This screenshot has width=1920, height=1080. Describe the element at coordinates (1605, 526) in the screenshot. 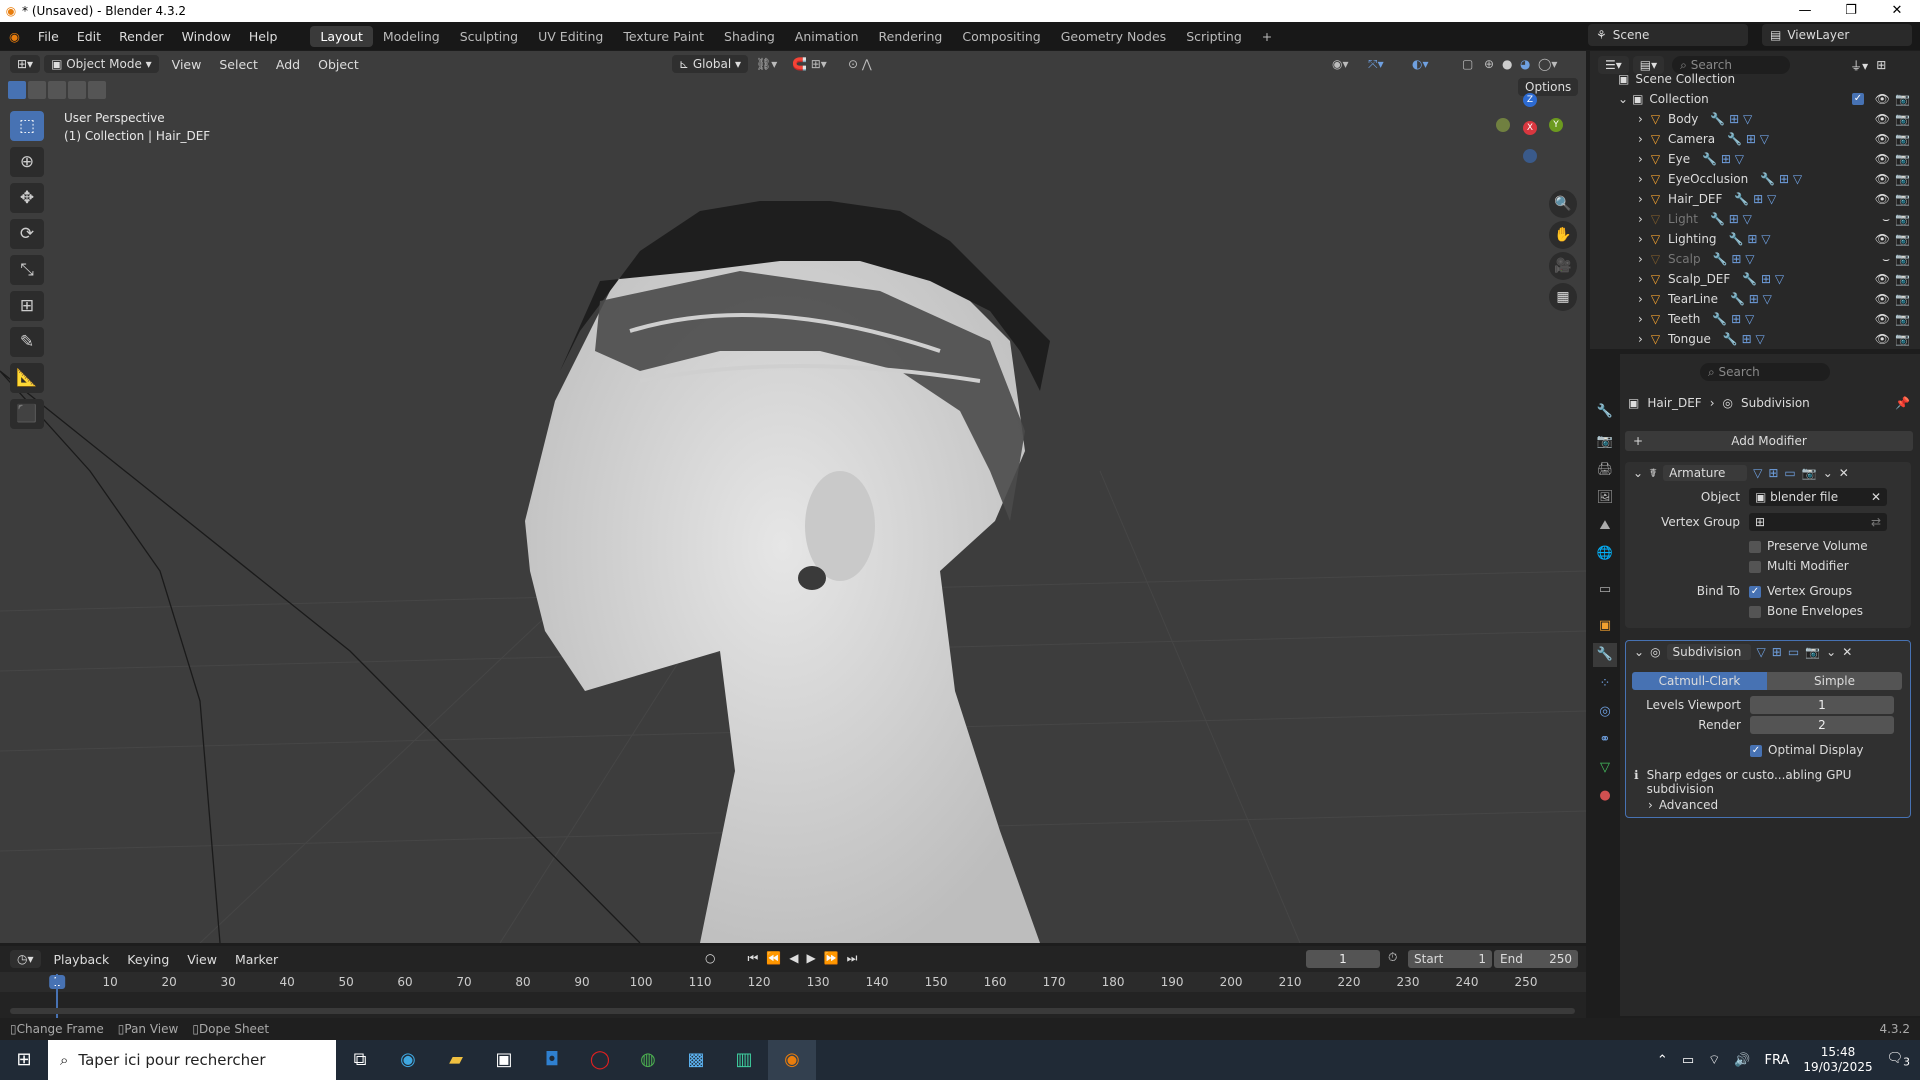

I see `scene-properties-icon: ⛰` at that location.